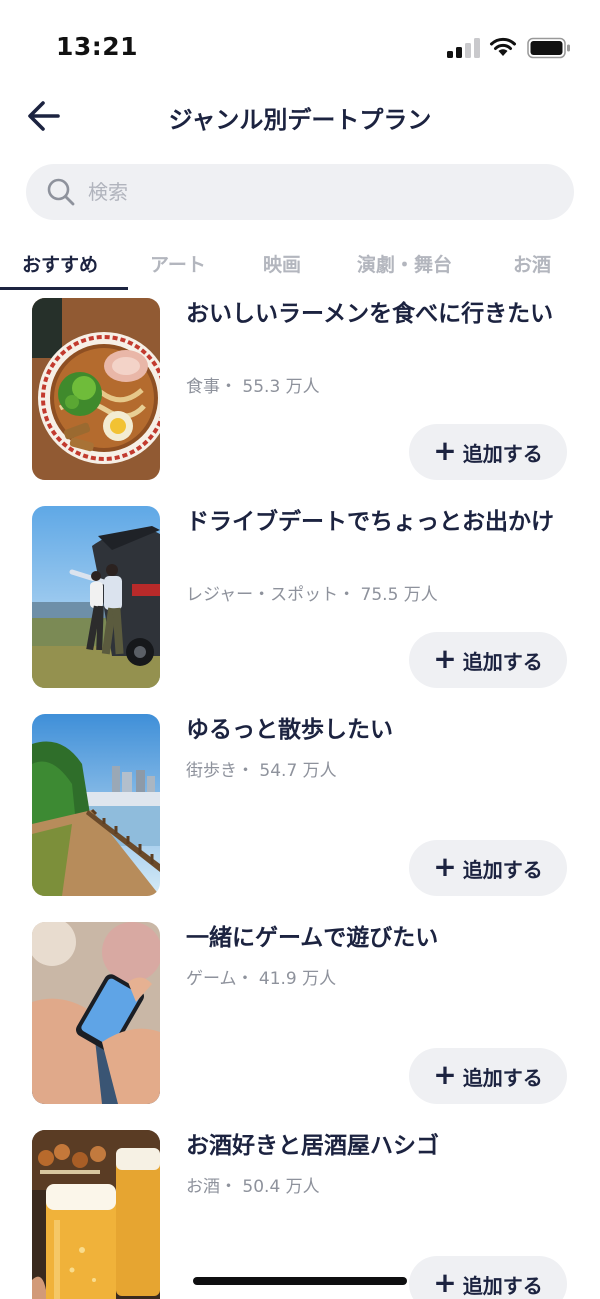  Describe the element at coordinates (370, 522) in the screenshot. I see `plan-title: ドライブデートでちょっとお出かけ` at that location.